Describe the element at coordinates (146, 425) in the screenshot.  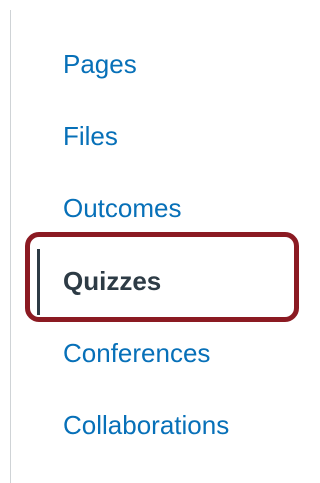
I see `nav-item-collaborations: Collaborations` at that location.